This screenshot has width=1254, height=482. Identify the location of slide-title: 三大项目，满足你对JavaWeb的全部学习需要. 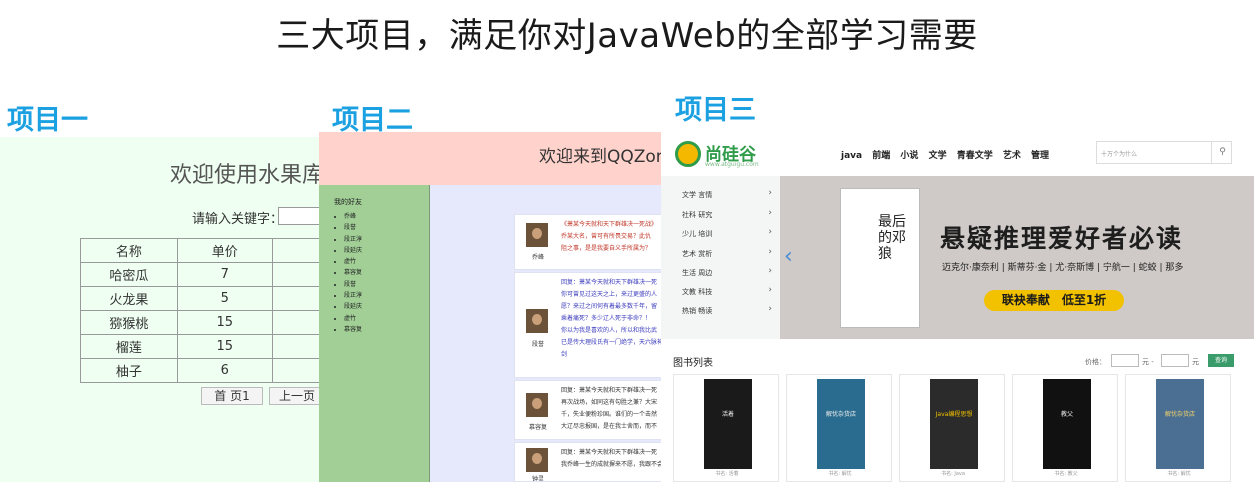
(627, 36).